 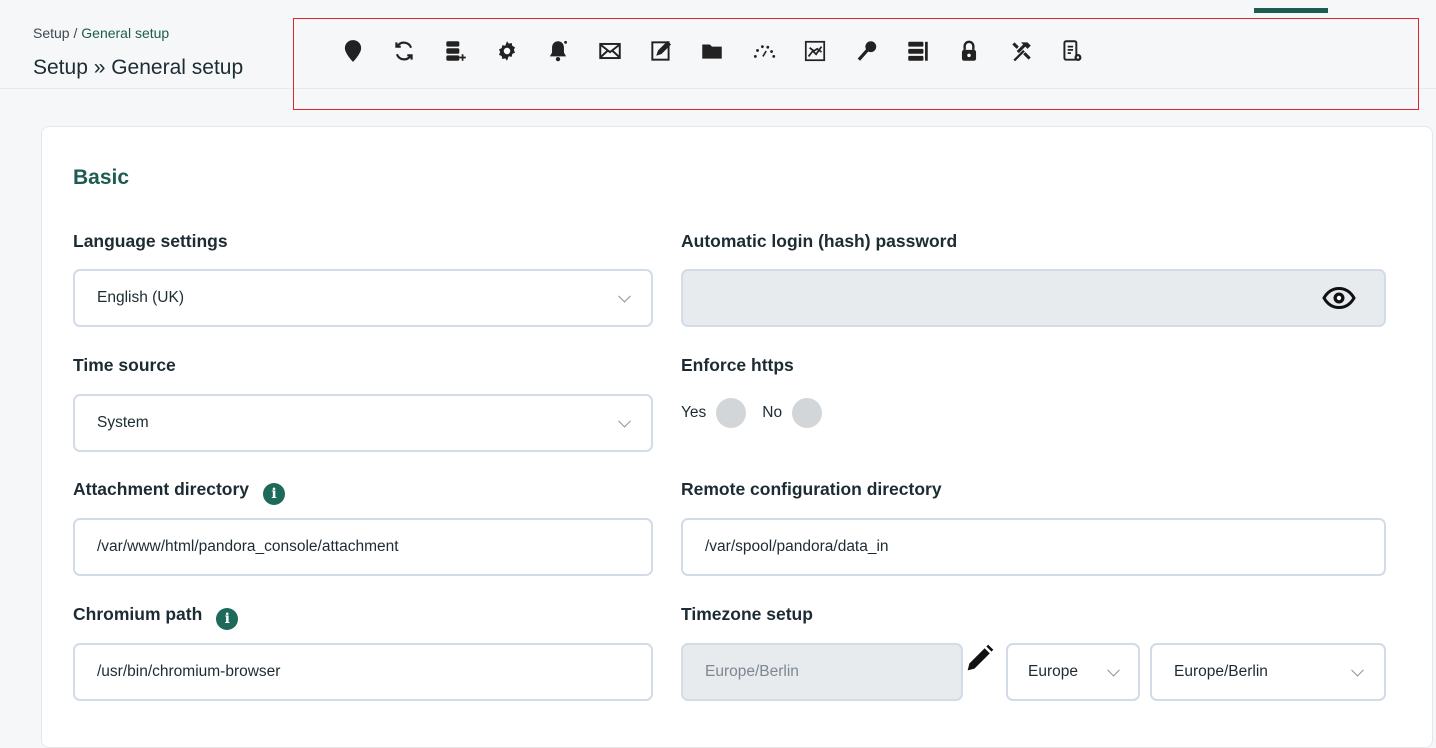 I want to click on gauge-icon, so click(x=763, y=51).